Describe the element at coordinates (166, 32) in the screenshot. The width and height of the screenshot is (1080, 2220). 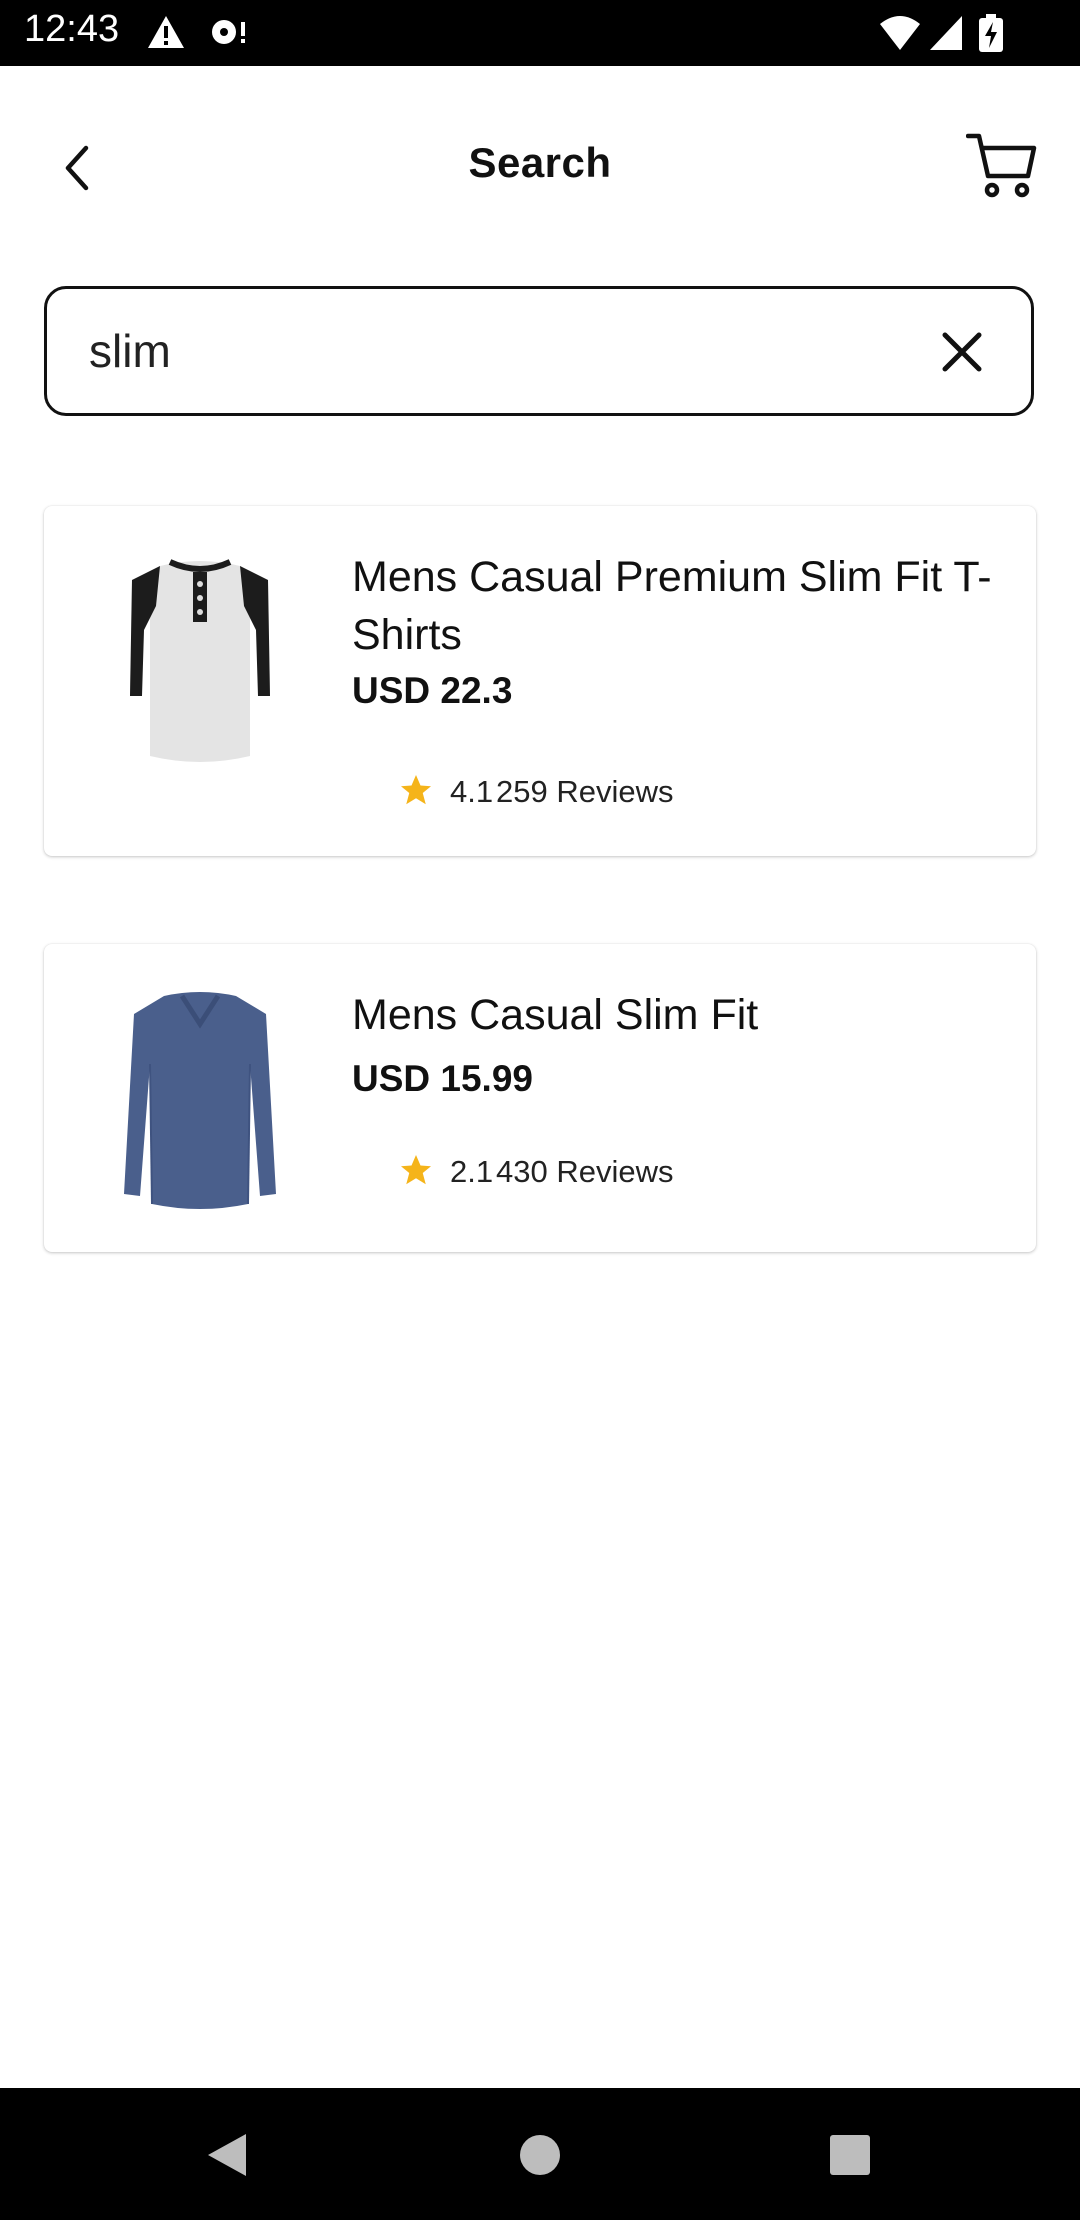
I see `alert-icon` at that location.